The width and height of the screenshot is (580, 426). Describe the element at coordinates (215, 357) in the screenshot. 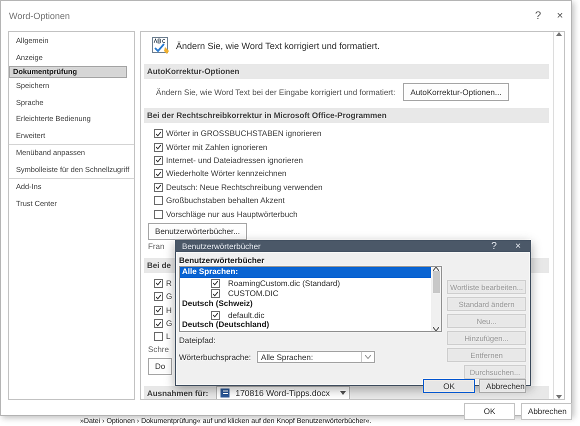

I see `language-label: Wörterbuchsprache:` at that location.